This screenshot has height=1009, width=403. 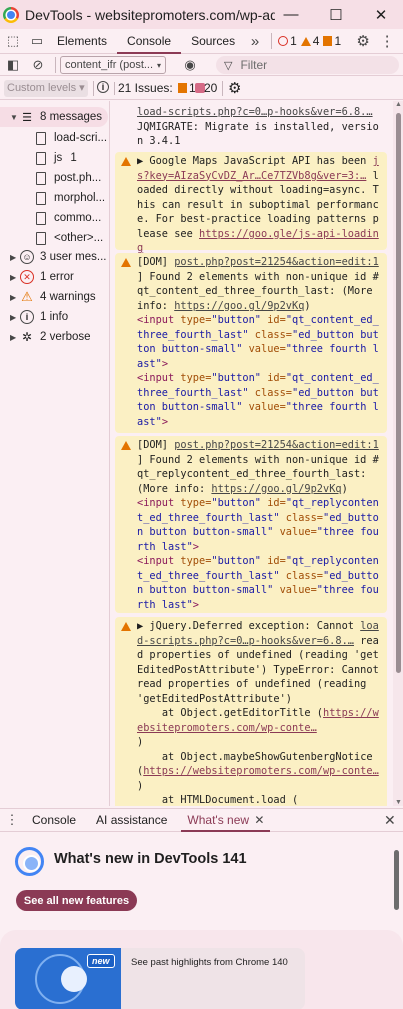 What do you see at coordinates (338, 41) in the screenshot?
I see `issue-count: 1` at bounding box center [338, 41].